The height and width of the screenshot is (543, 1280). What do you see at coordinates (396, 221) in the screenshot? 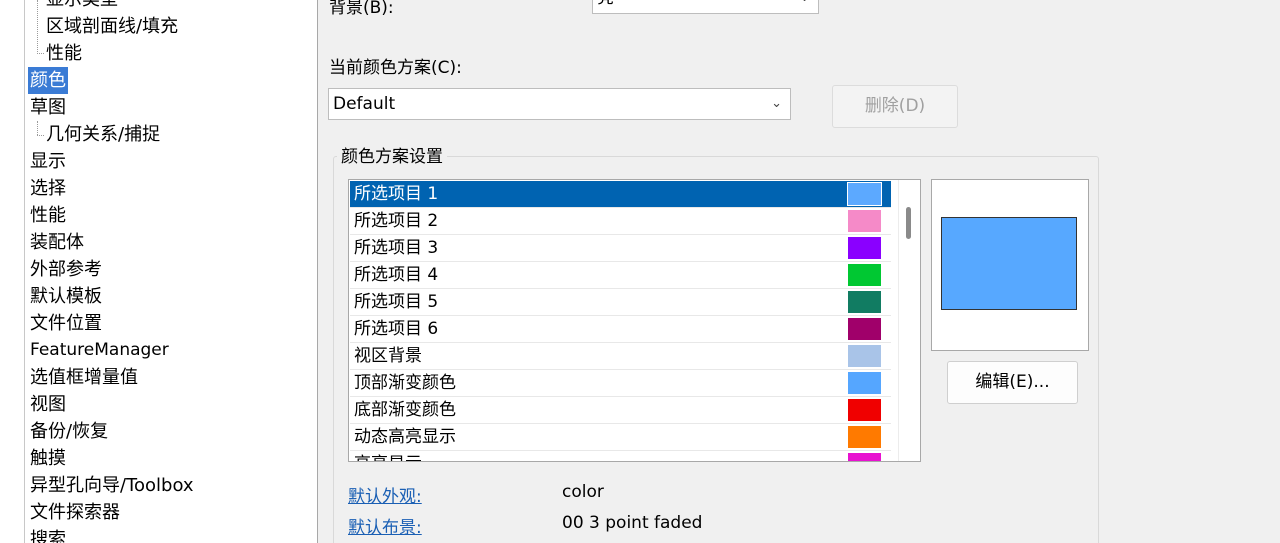
I see `color-item-label: 所选项目 2` at bounding box center [396, 221].